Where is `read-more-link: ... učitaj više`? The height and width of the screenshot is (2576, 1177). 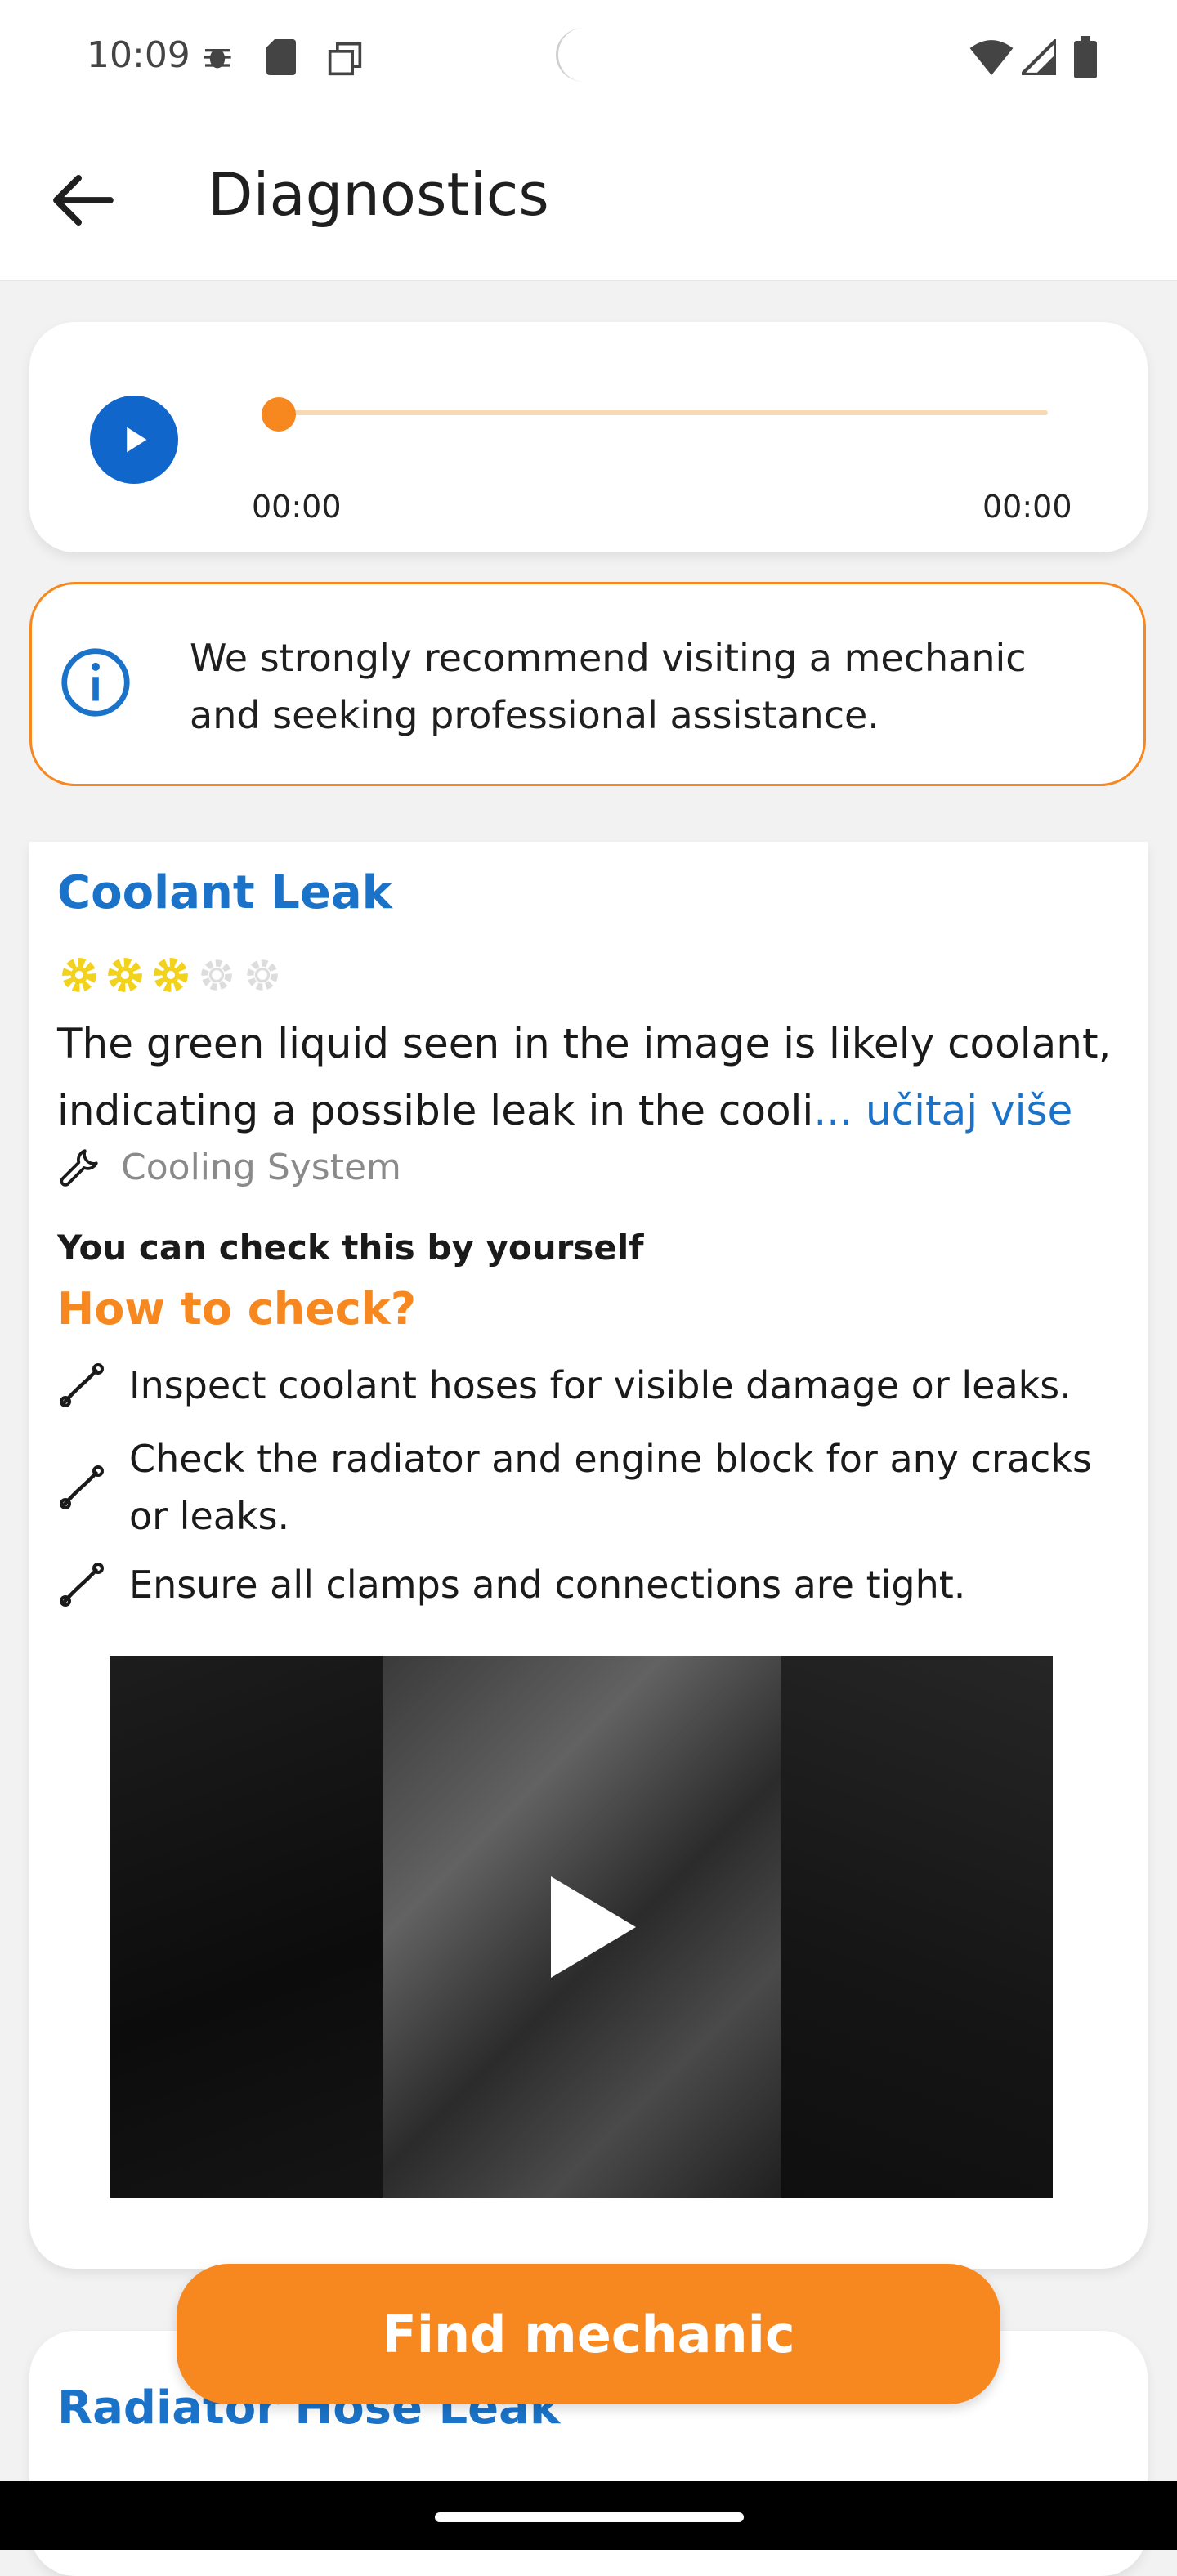
read-more-link: ... učitaj više is located at coordinates (942, 1110).